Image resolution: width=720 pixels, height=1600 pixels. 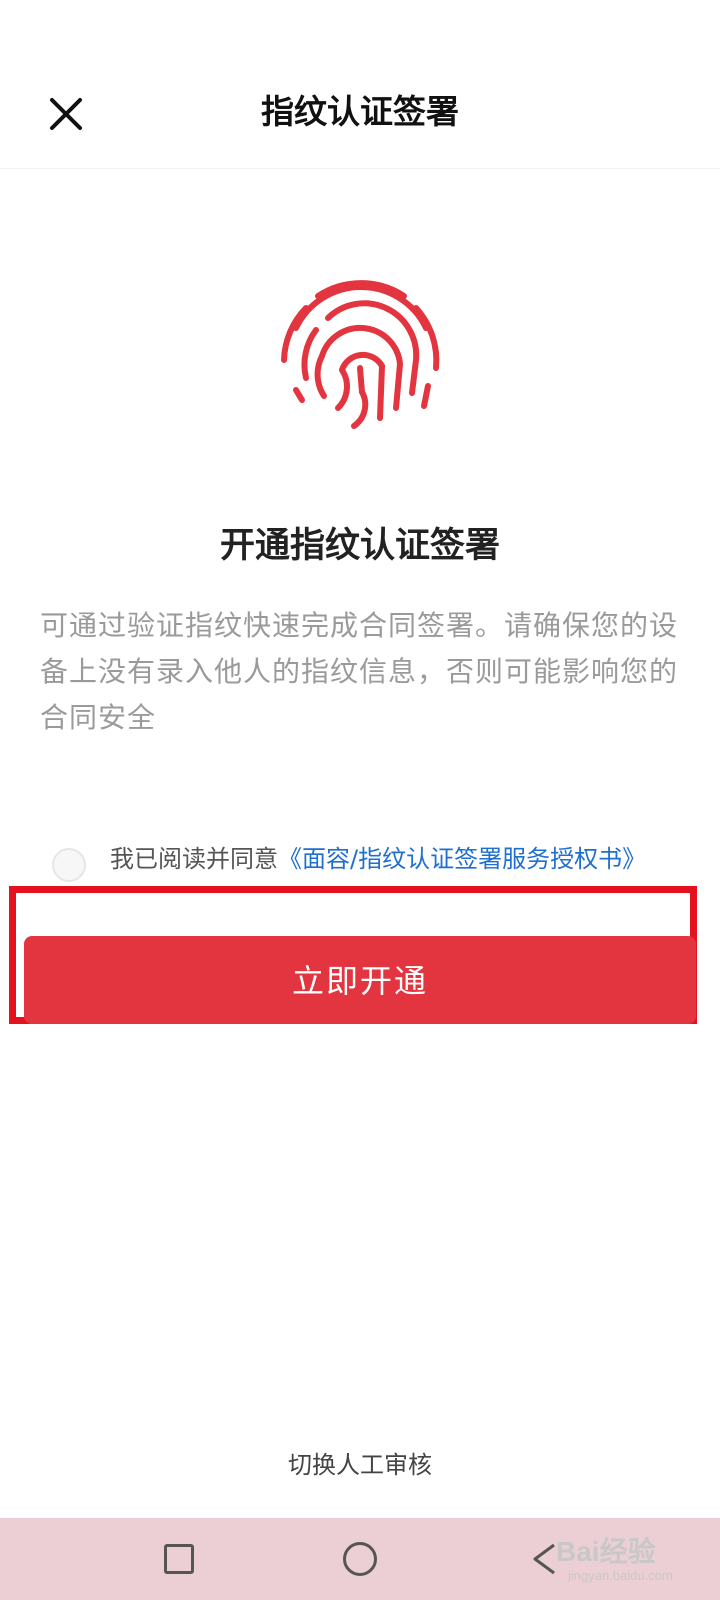 What do you see at coordinates (360, 84) in the screenshot?
I see `app-header: 指纹认证签署` at bounding box center [360, 84].